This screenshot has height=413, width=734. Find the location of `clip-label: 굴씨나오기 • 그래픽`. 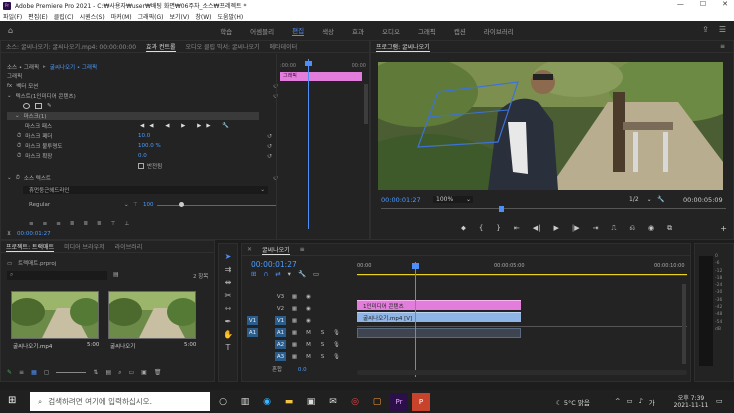

clip-label: 굴씨나오기 • 그래픽 is located at coordinates (73, 67).